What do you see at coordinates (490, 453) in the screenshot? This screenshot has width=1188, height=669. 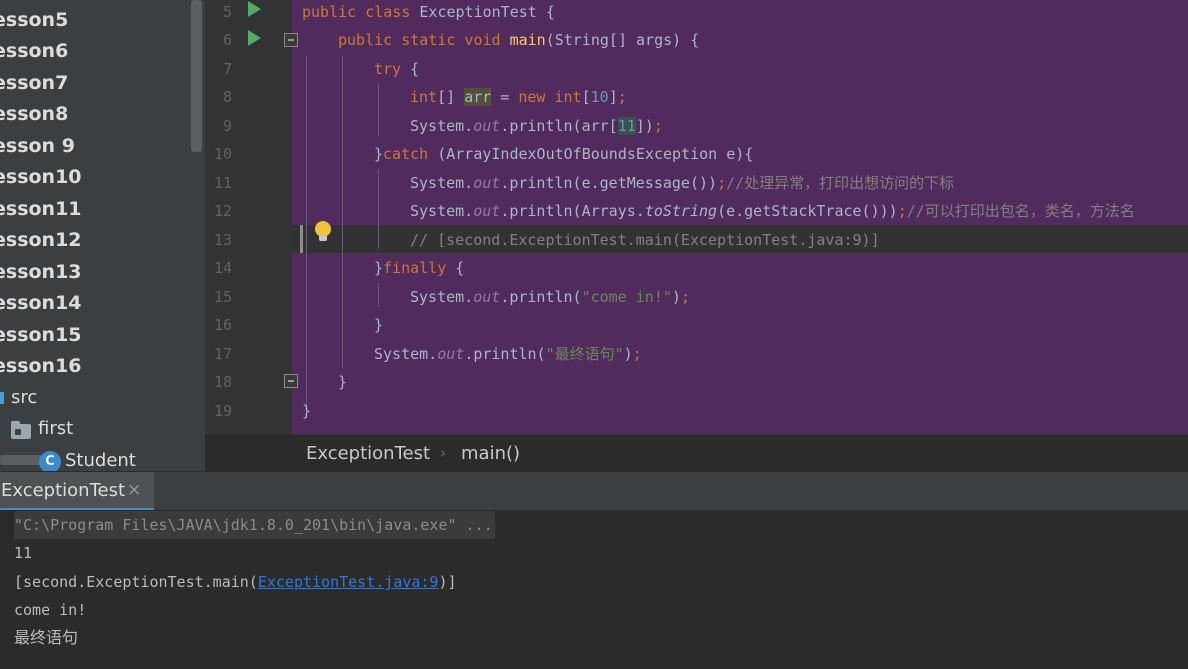 I see `breadcrumb-method: main()` at bounding box center [490, 453].